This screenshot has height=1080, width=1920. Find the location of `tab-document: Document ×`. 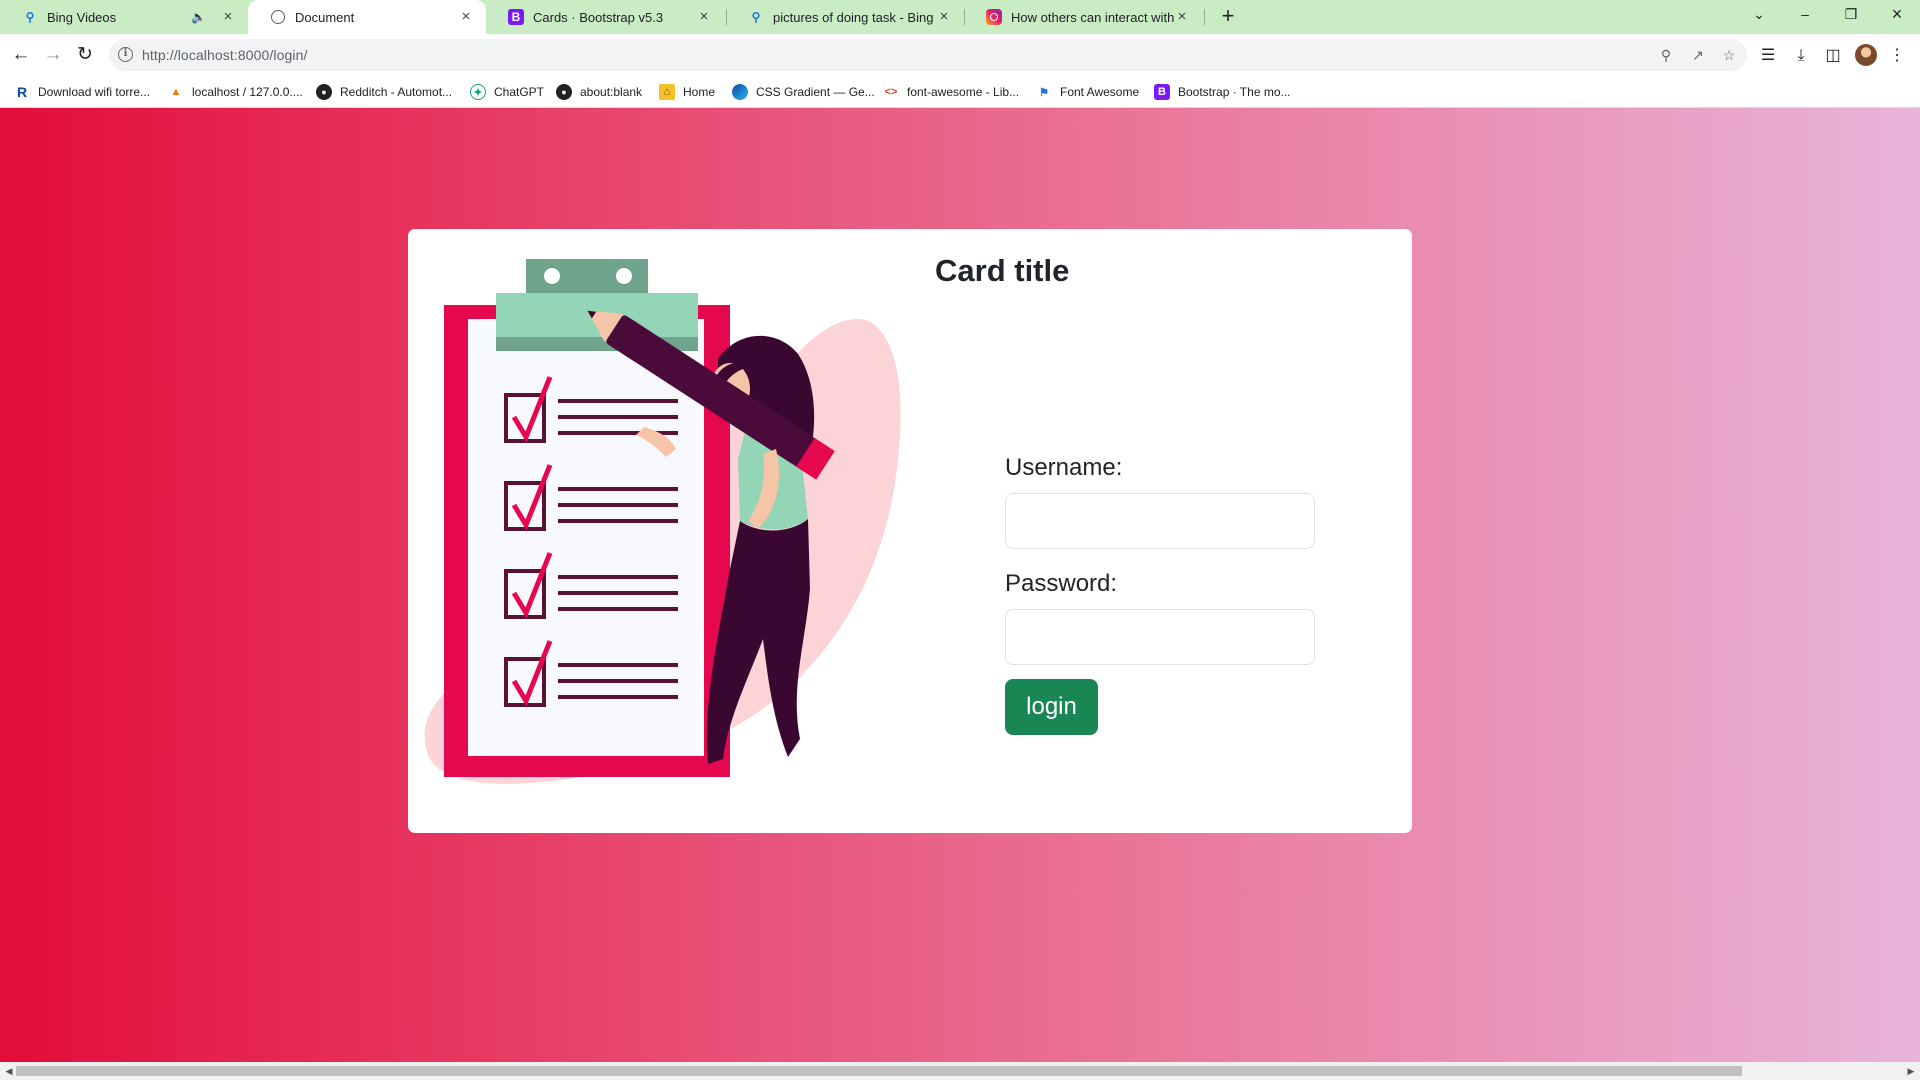

tab-document: Document × is located at coordinates (367, 17).